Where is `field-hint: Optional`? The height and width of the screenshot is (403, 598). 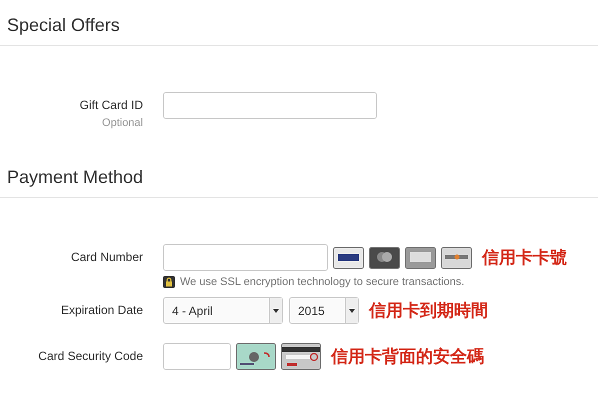
field-hint: Optional is located at coordinates (122, 123).